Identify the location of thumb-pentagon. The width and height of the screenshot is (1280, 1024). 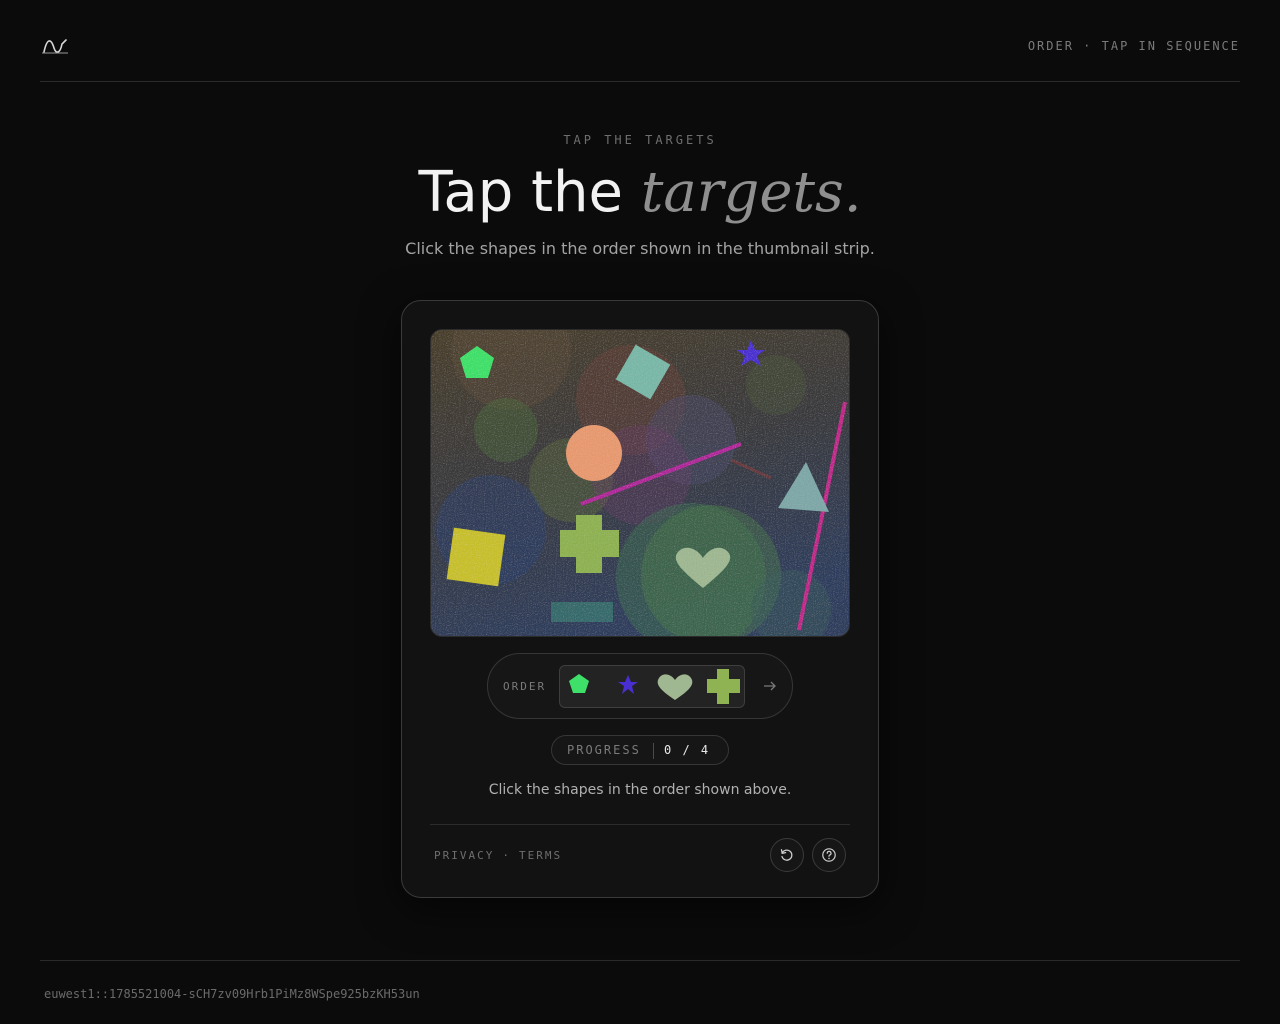
(579, 683).